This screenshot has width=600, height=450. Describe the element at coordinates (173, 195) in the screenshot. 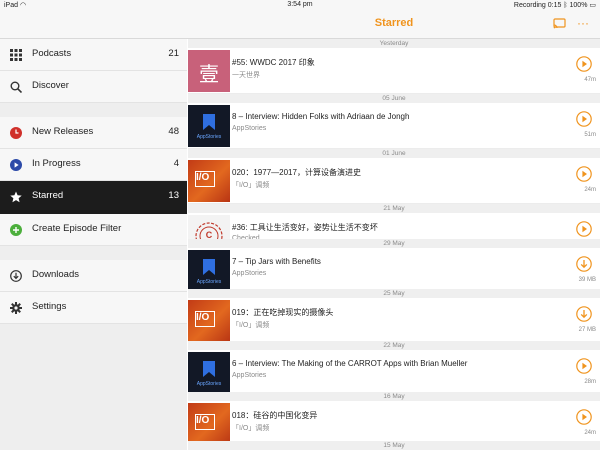

I see `sidebar-item-count: 13` at that location.